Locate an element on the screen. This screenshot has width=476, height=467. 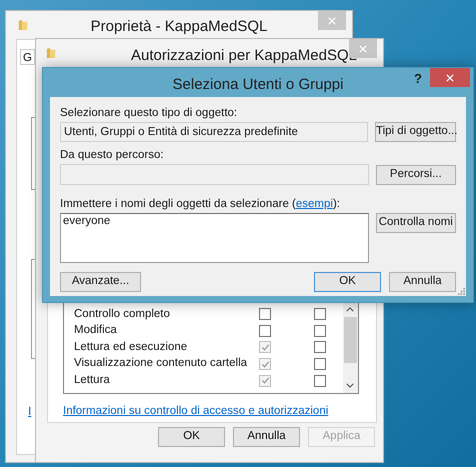
window-title: Proprietà - KappaMedSQL is located at coordinates (179, 27).